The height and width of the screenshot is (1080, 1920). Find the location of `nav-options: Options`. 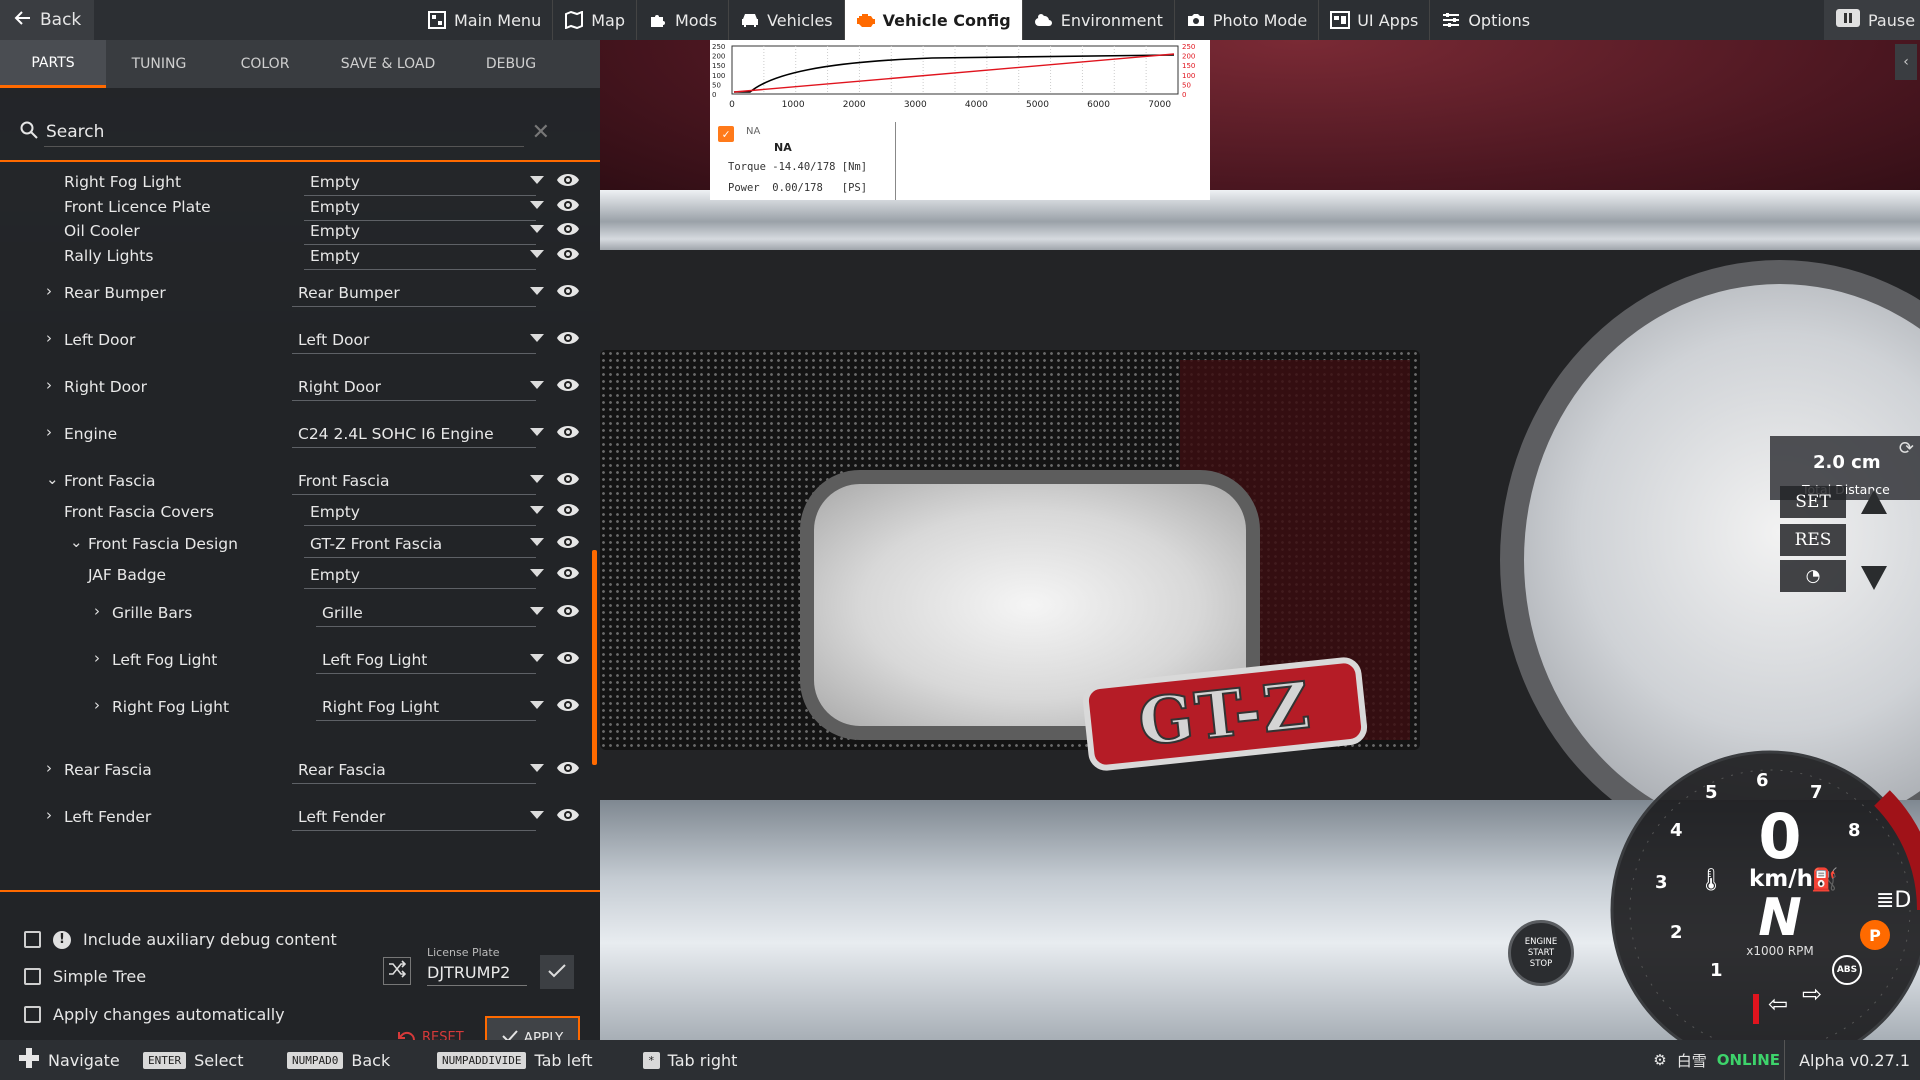

nav-options: Options is located at coordinates (1485, 20).